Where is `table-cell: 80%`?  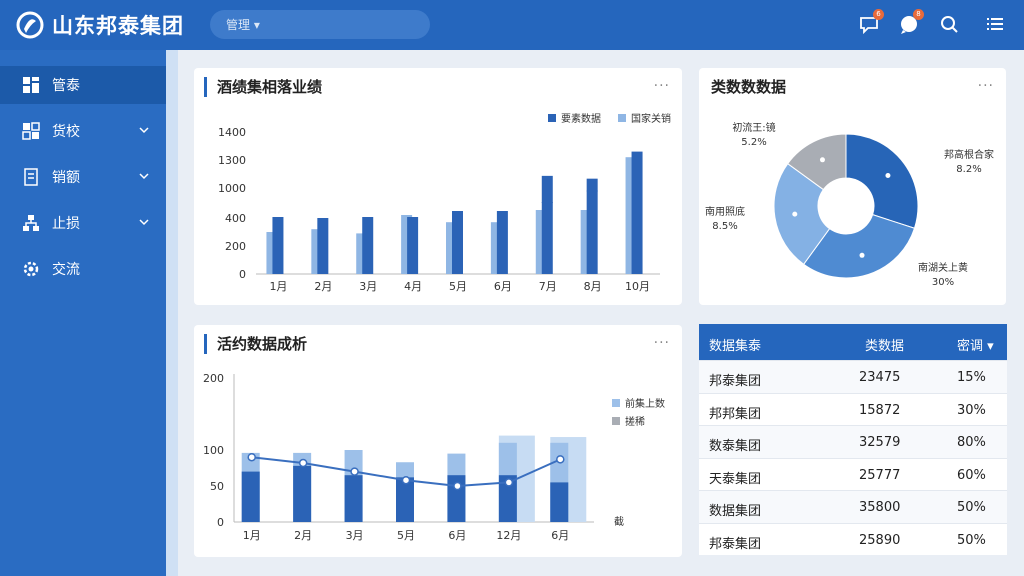 table-cell: 80% is located at coordinates (971, 442).